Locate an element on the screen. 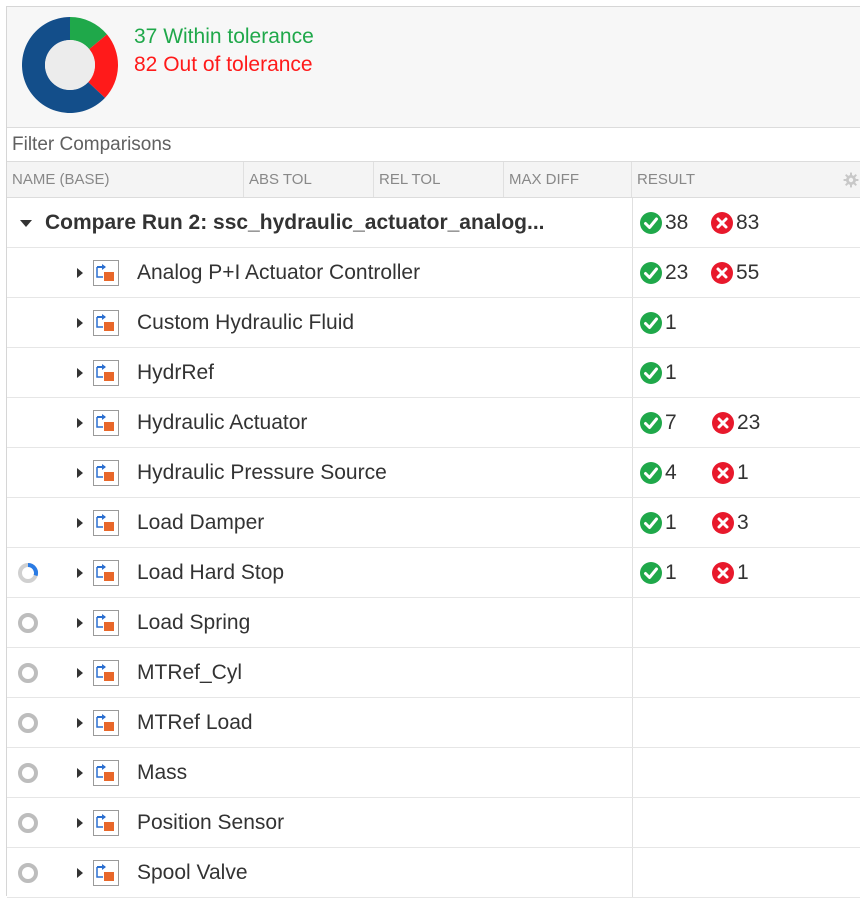  tree-row-label: Load Hard Stop is located at coordinates (211, 572).